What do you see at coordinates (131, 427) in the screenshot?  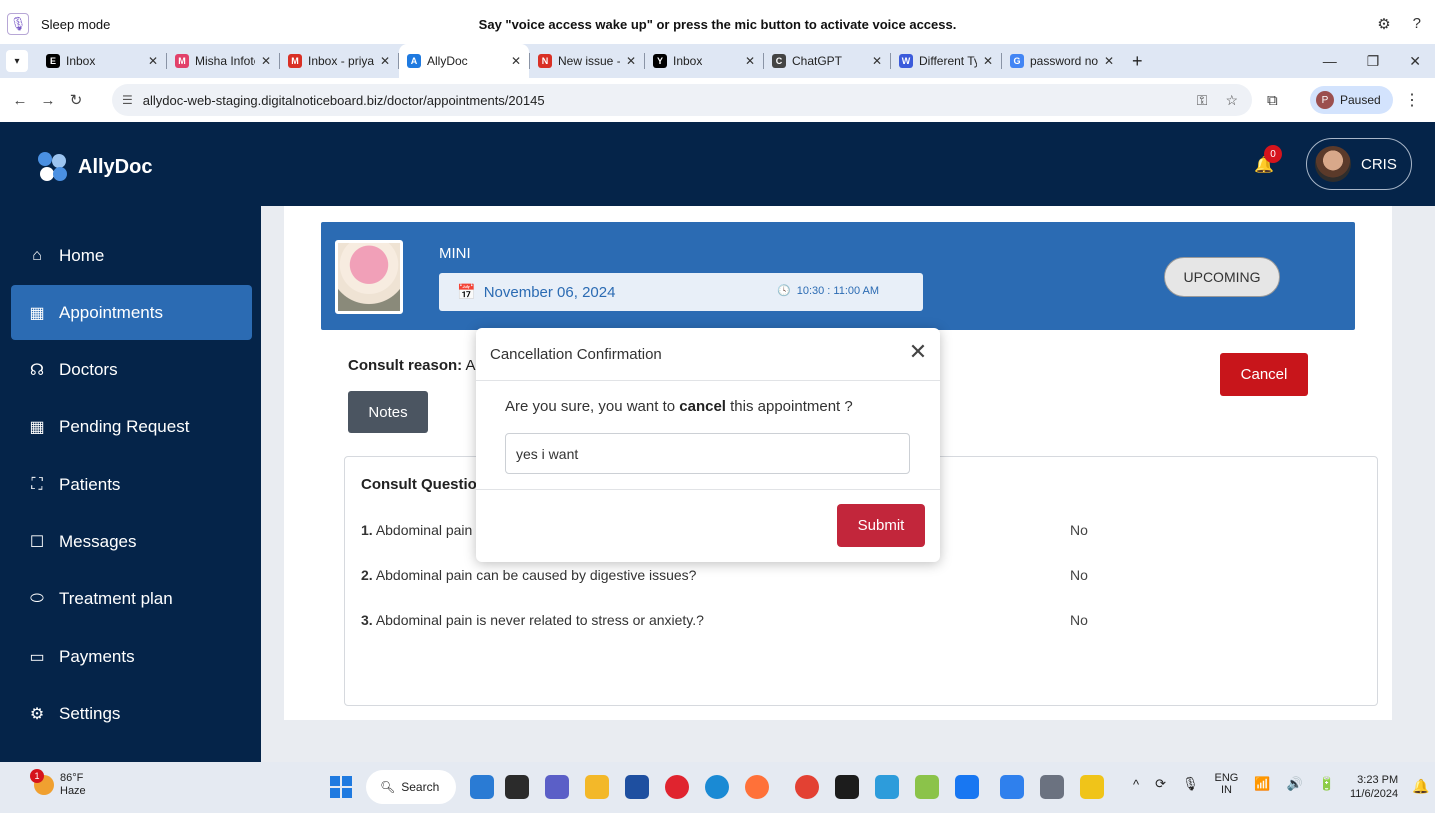 I see `sidebar-item-pending-request: ▦ Pending Request` at bounding box center [131, 427].